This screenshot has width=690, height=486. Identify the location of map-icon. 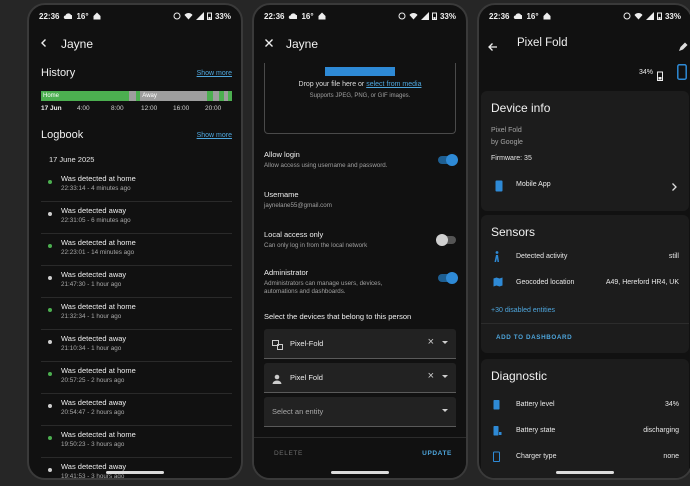
(498, 283).